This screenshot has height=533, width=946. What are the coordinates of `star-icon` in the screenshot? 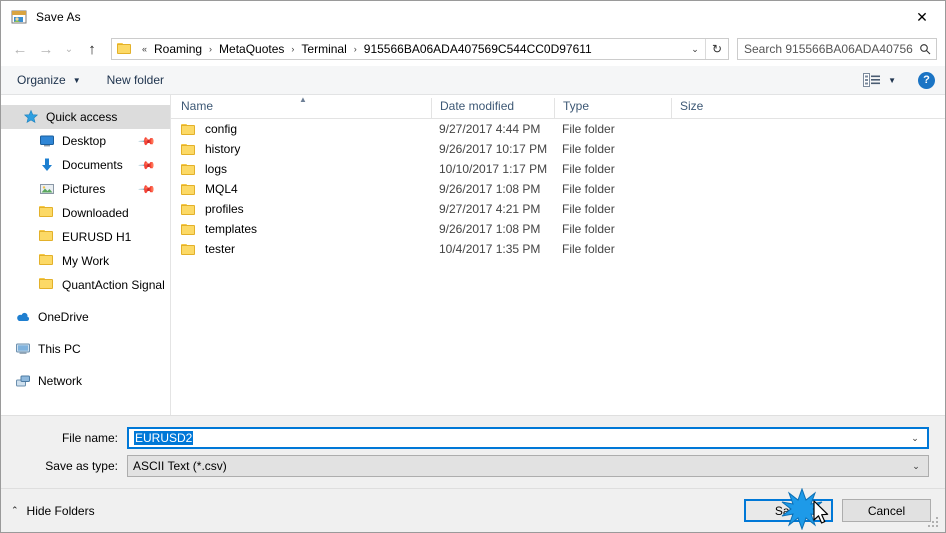 It's located at (31, 117).